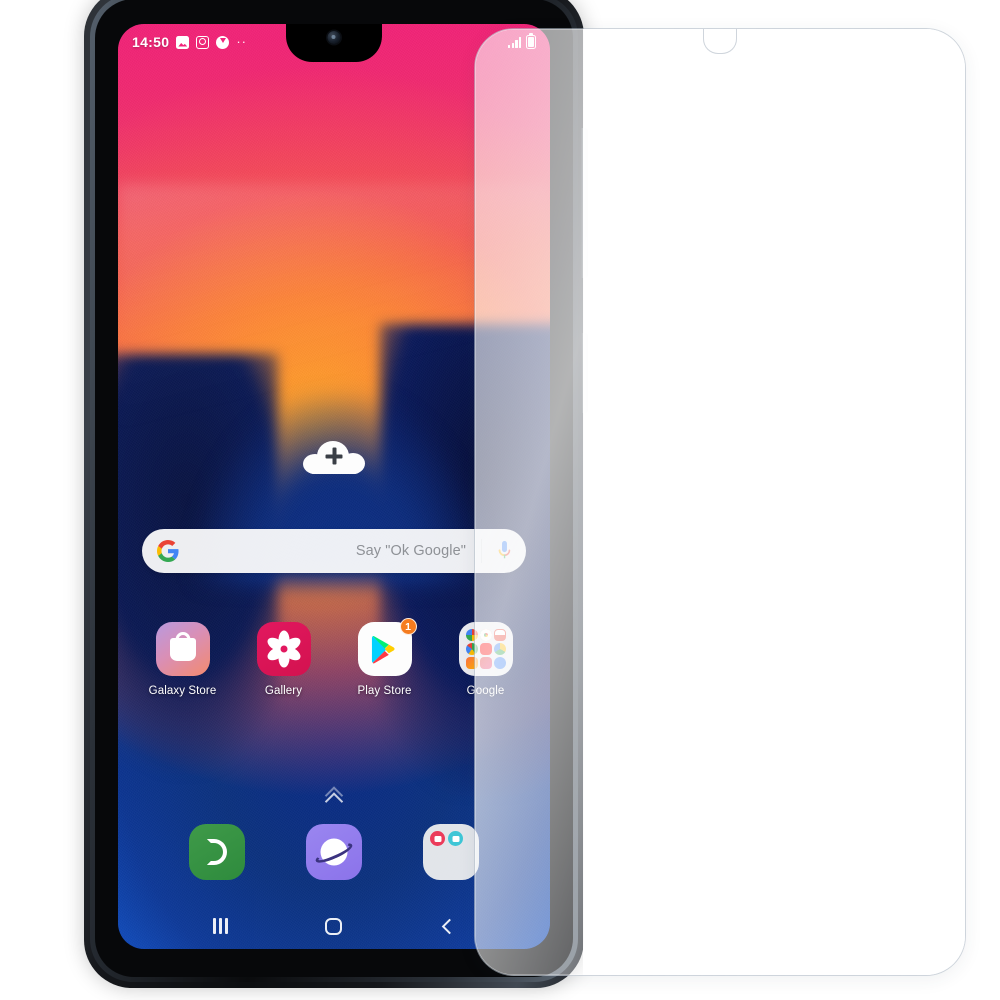  Describe the element at coordinates (334, 796) in the screenshot. I see `chevron-up-icon` at that location.